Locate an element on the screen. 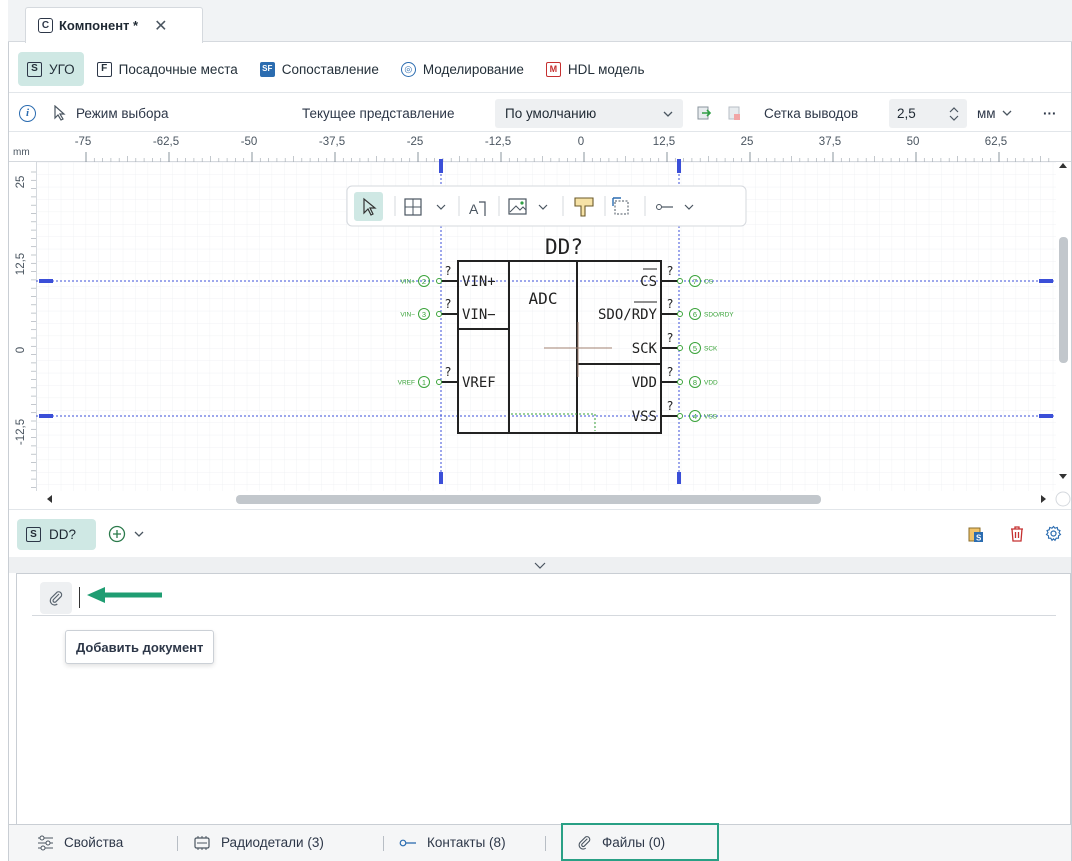 This screenshot has width=1072, height=861. paperclip-icon is located at coordinates (56, 598).